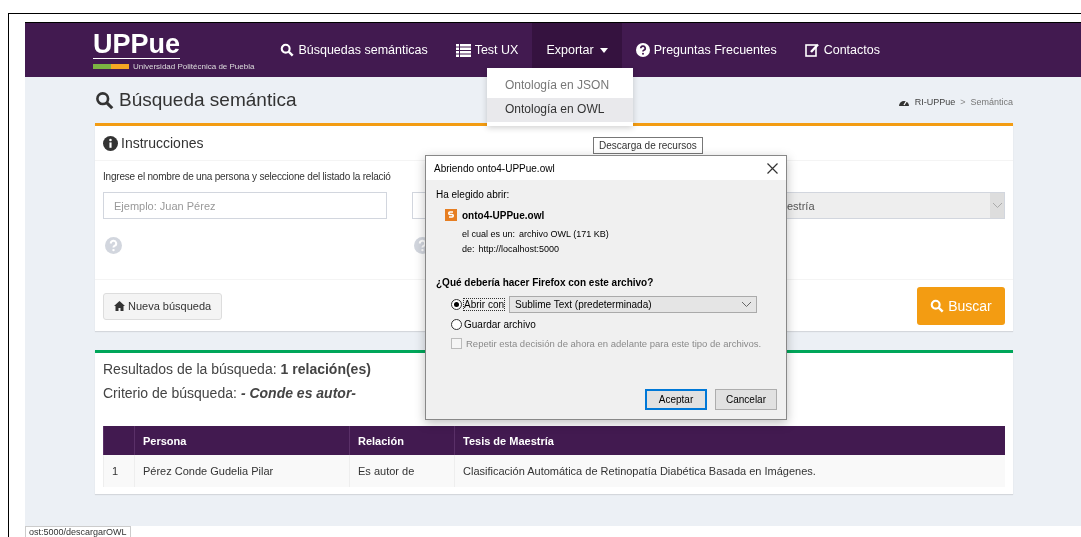  I want to click on menu-item: Ontología en OWL, so click(560, 110).